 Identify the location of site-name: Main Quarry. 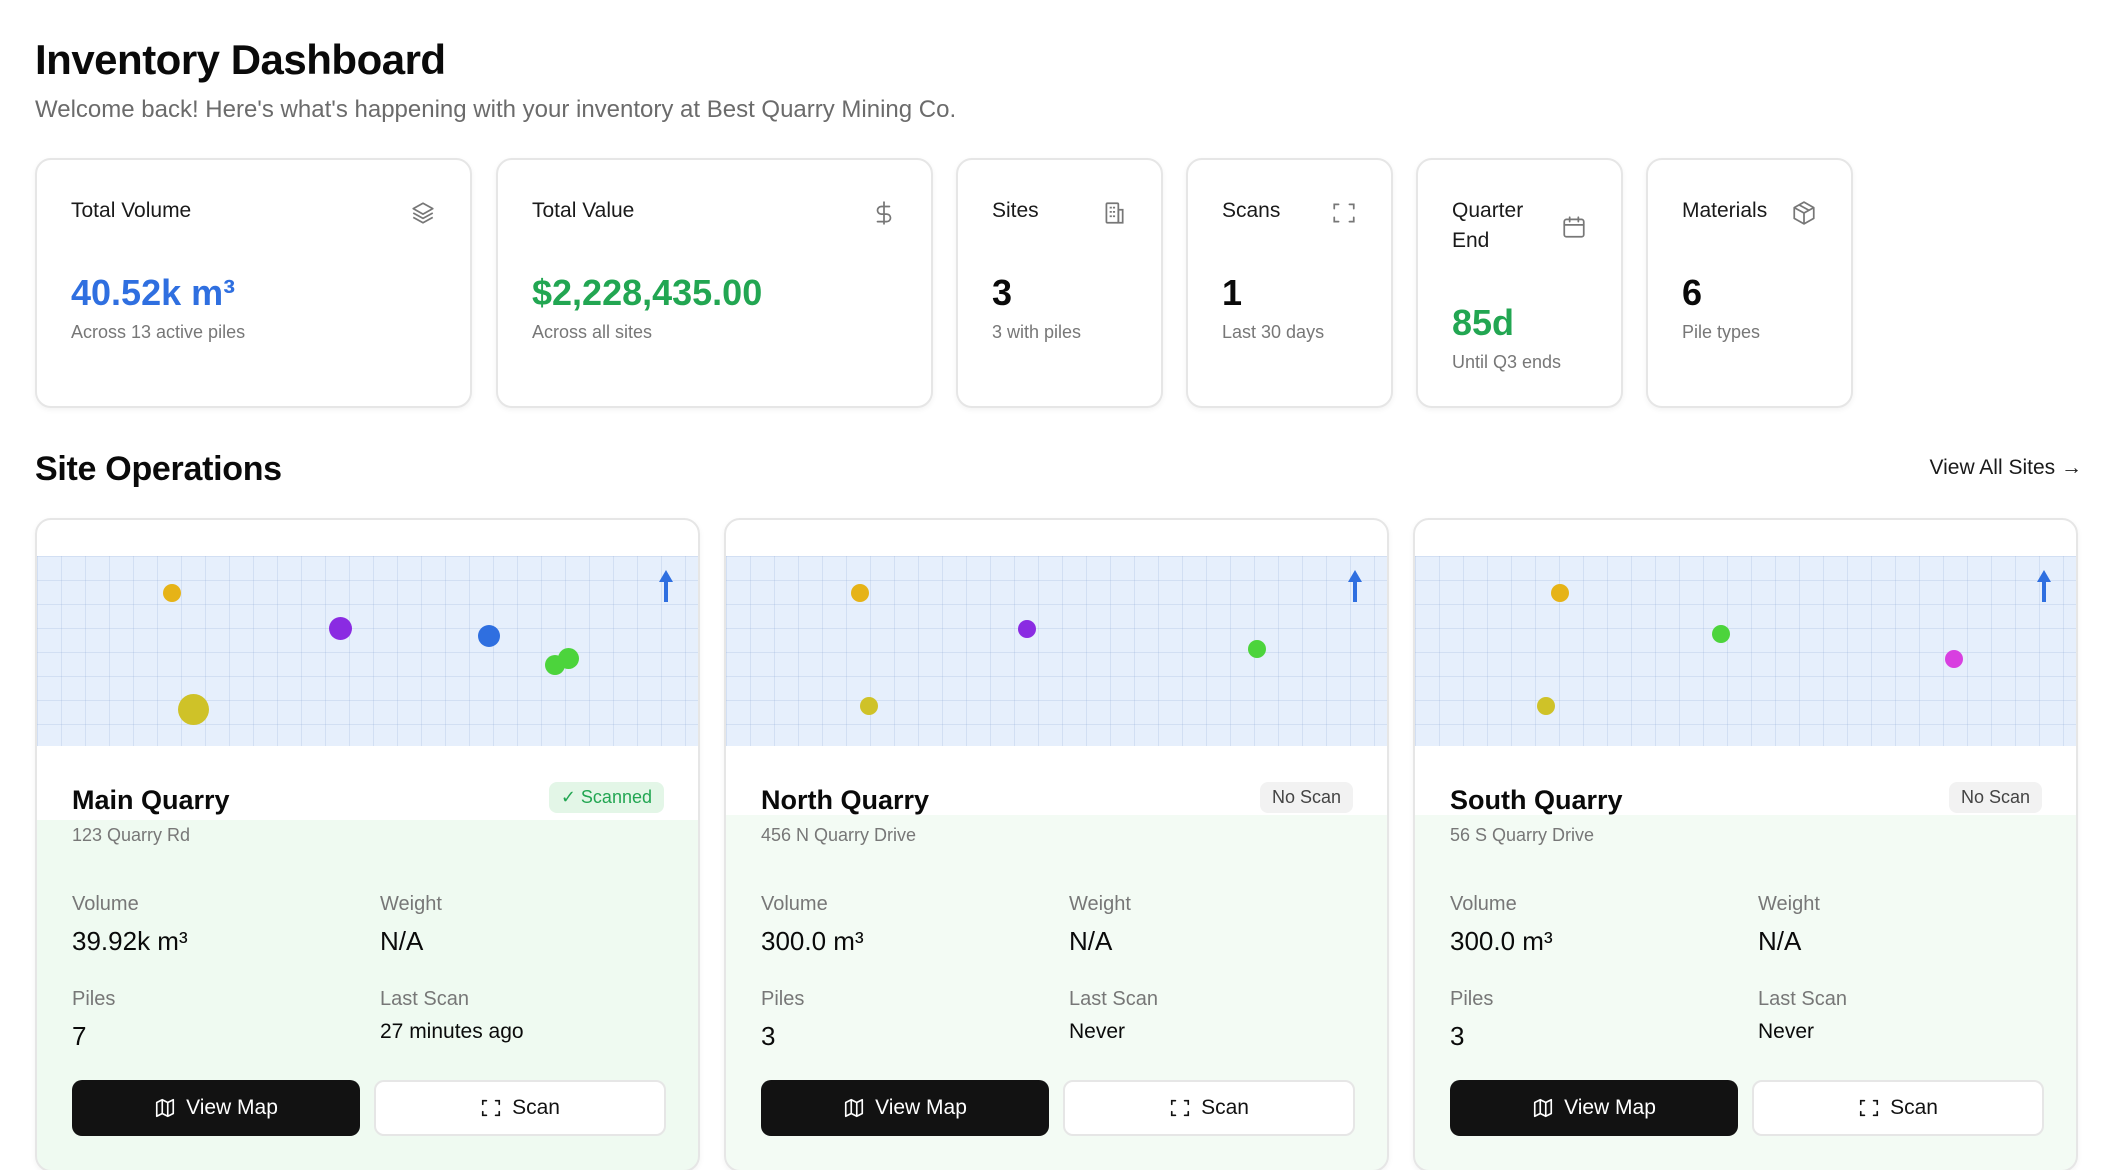
(151, 800).